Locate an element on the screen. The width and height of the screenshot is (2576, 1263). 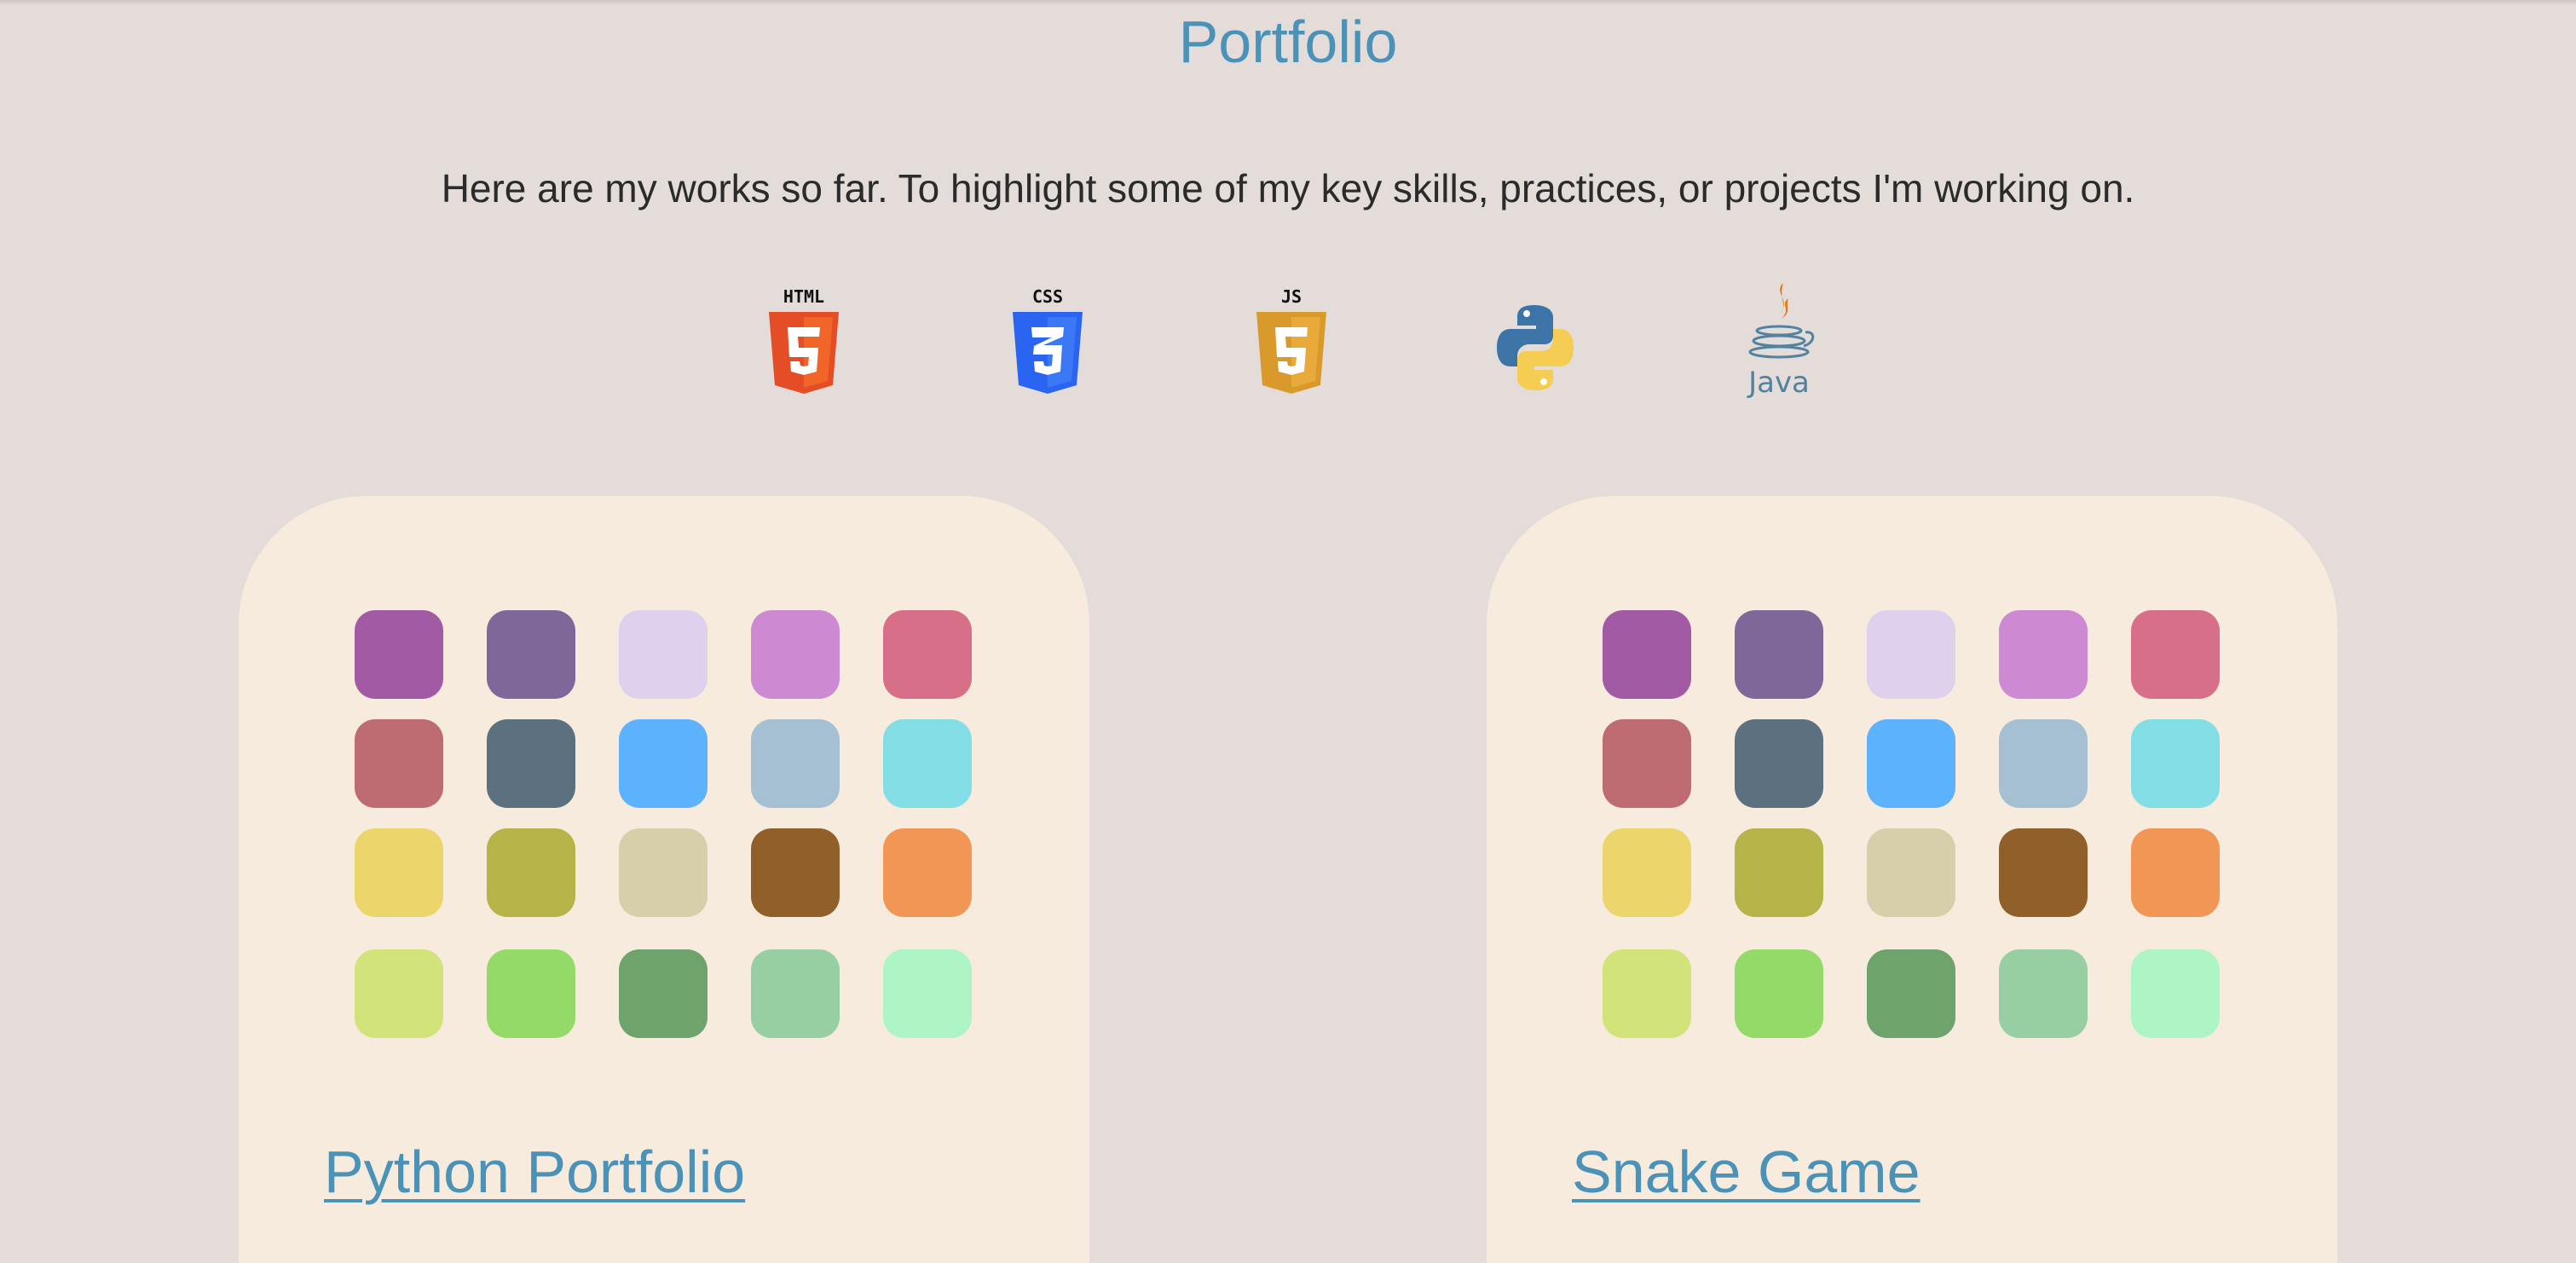
page-title: Portfolio is located at coordinates (1288, 42).